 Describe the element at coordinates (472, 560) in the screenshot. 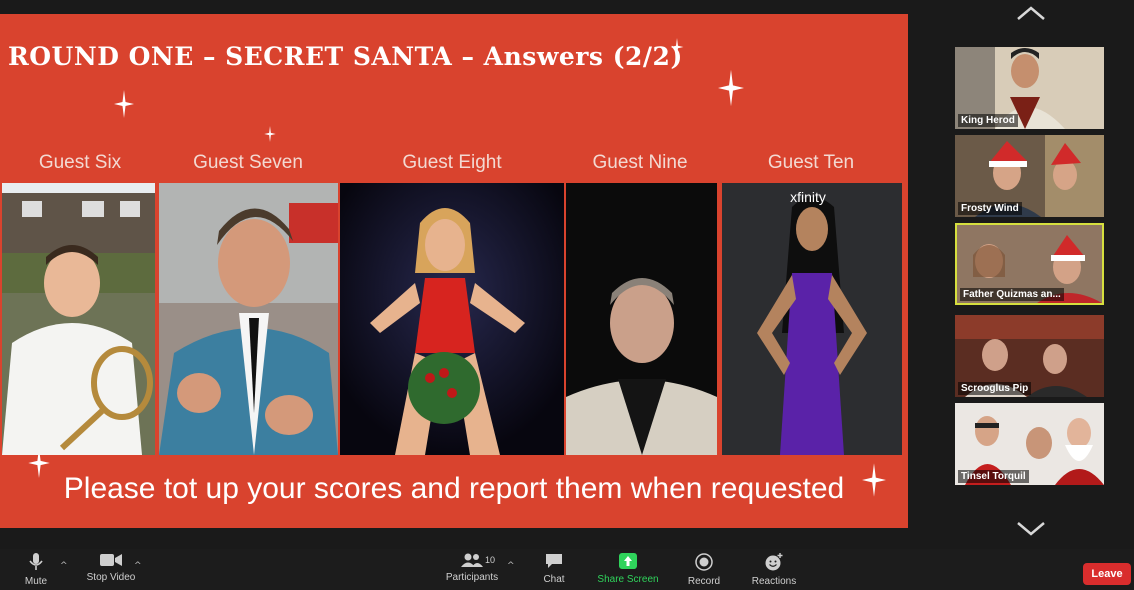

I see `participants-icon` at that location.